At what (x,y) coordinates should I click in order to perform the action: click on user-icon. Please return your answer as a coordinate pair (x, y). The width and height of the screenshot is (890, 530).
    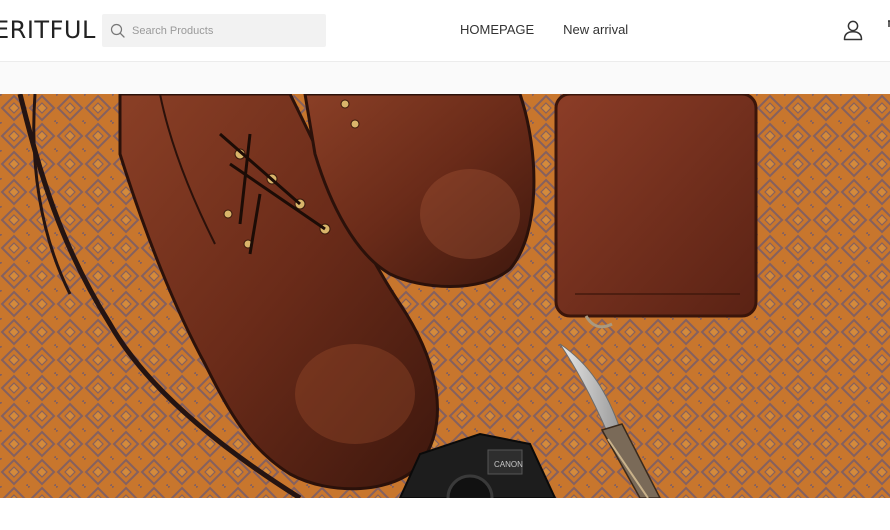
    Looking at the image, I should click on (853, 30).